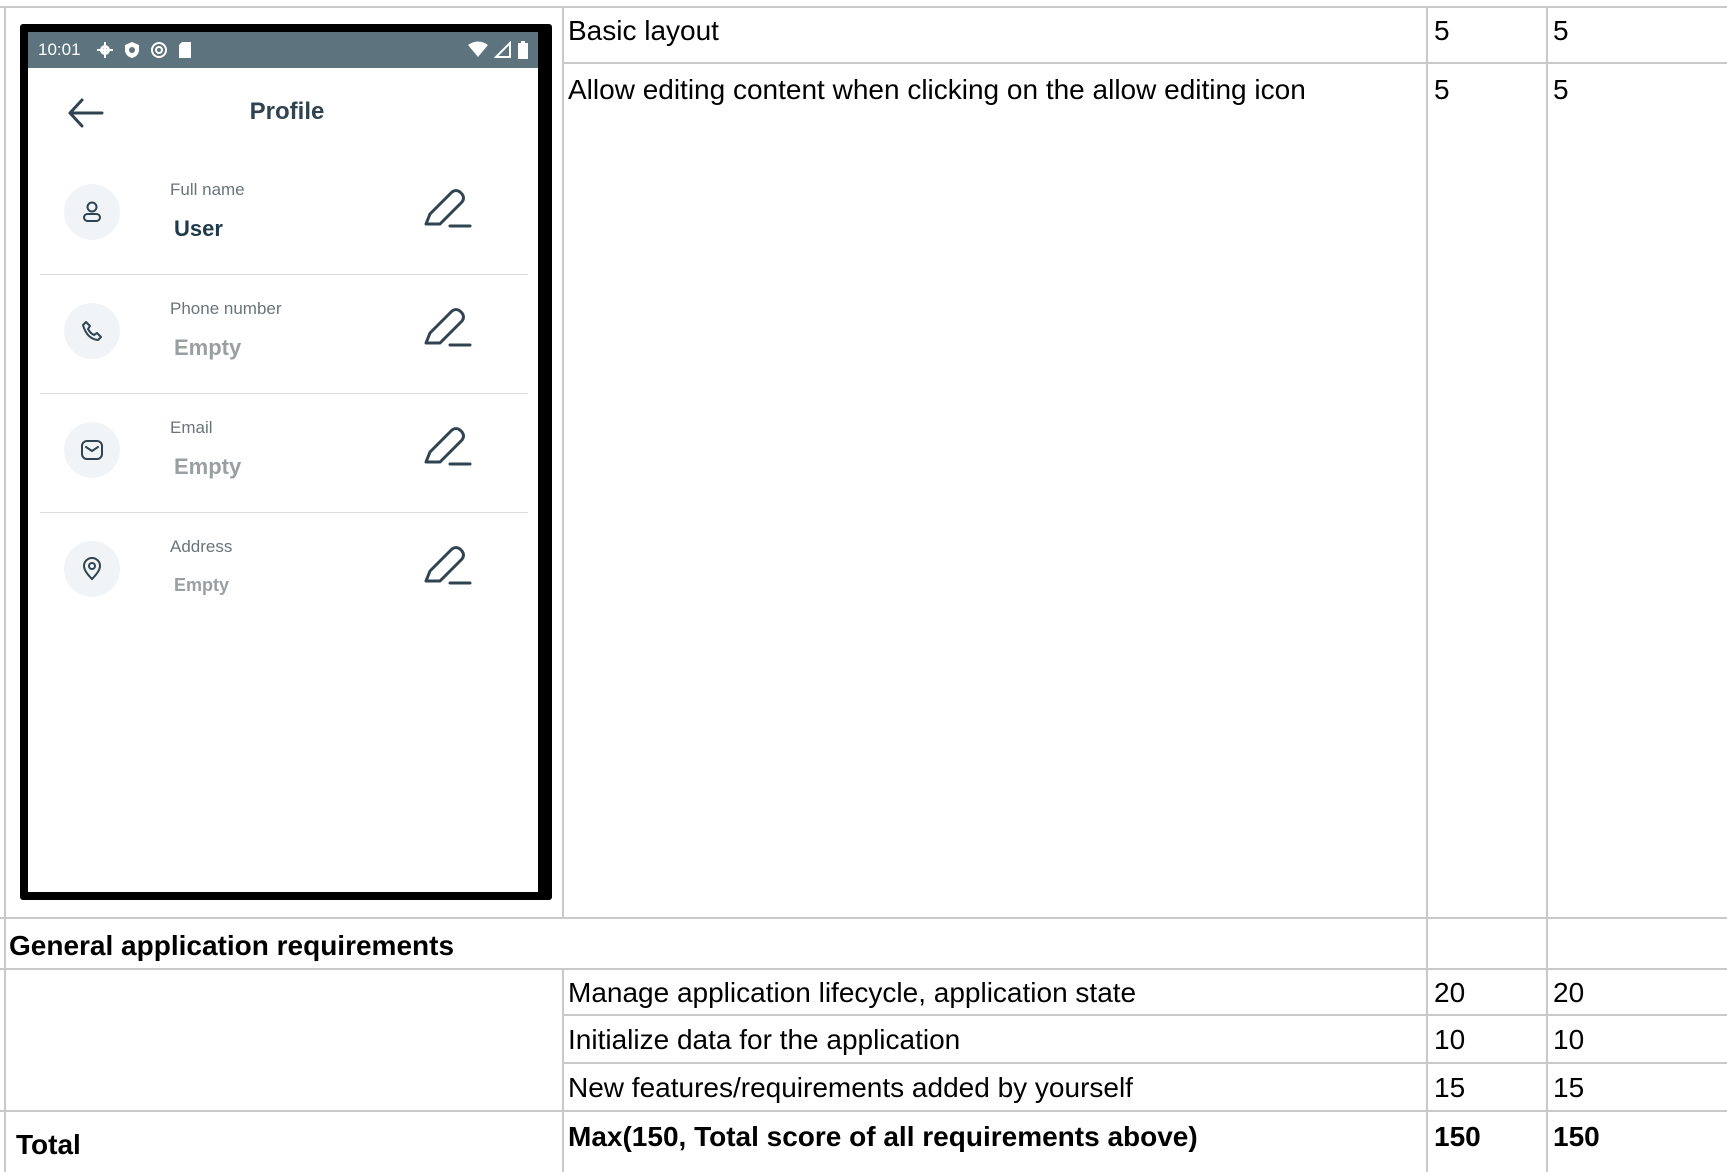 The width and height of the screenshot is (1727, 1172). I want to click on field-label: Address, so click(201, 546).